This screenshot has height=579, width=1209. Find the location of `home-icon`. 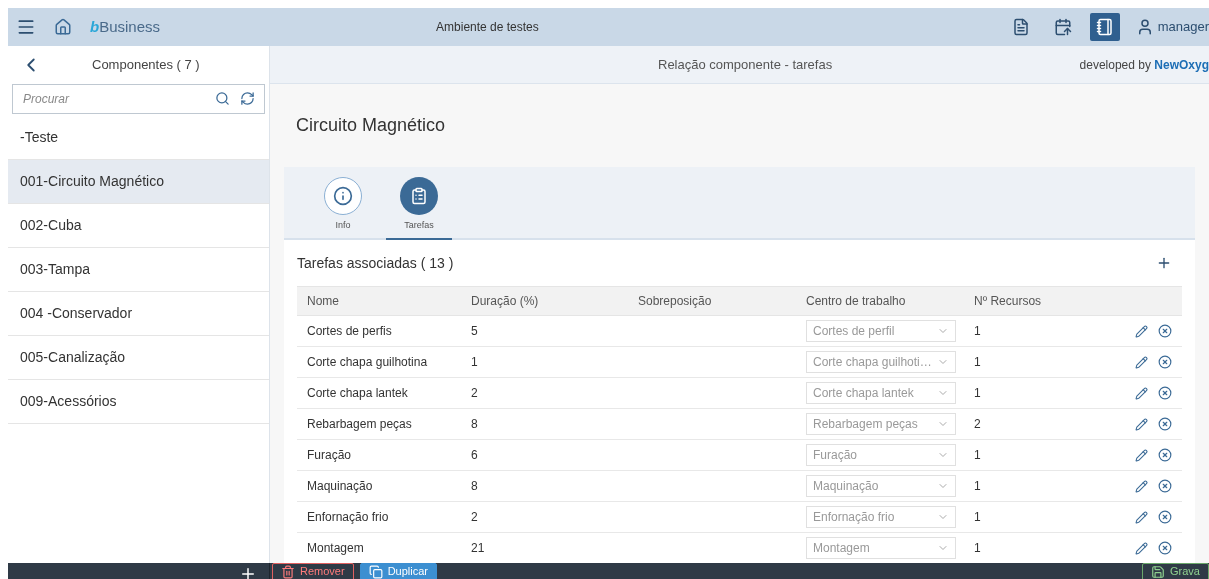

home-icon is located at coordinates (63, 27).